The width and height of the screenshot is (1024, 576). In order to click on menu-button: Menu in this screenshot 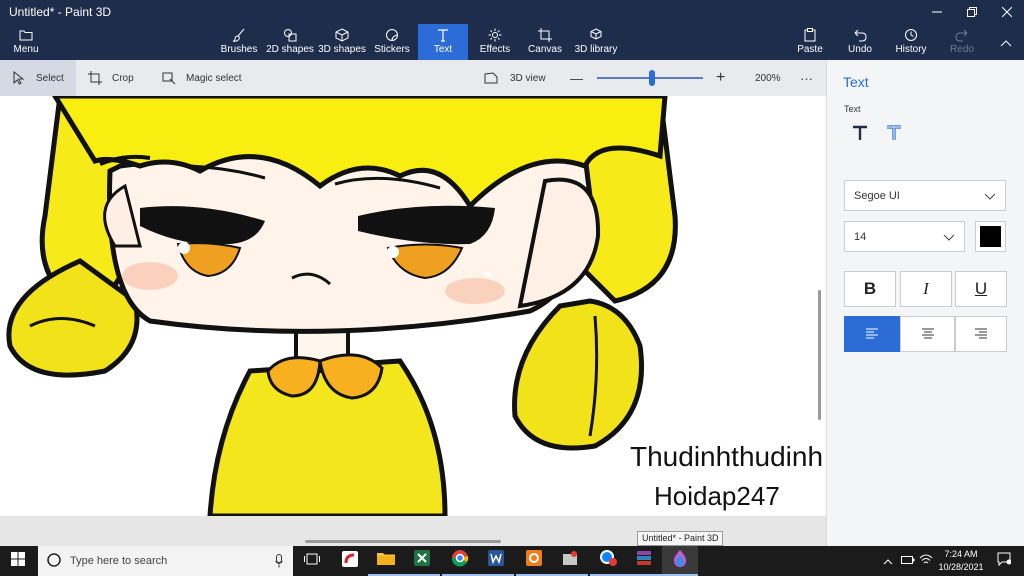, I will do `click(26, 42)`.